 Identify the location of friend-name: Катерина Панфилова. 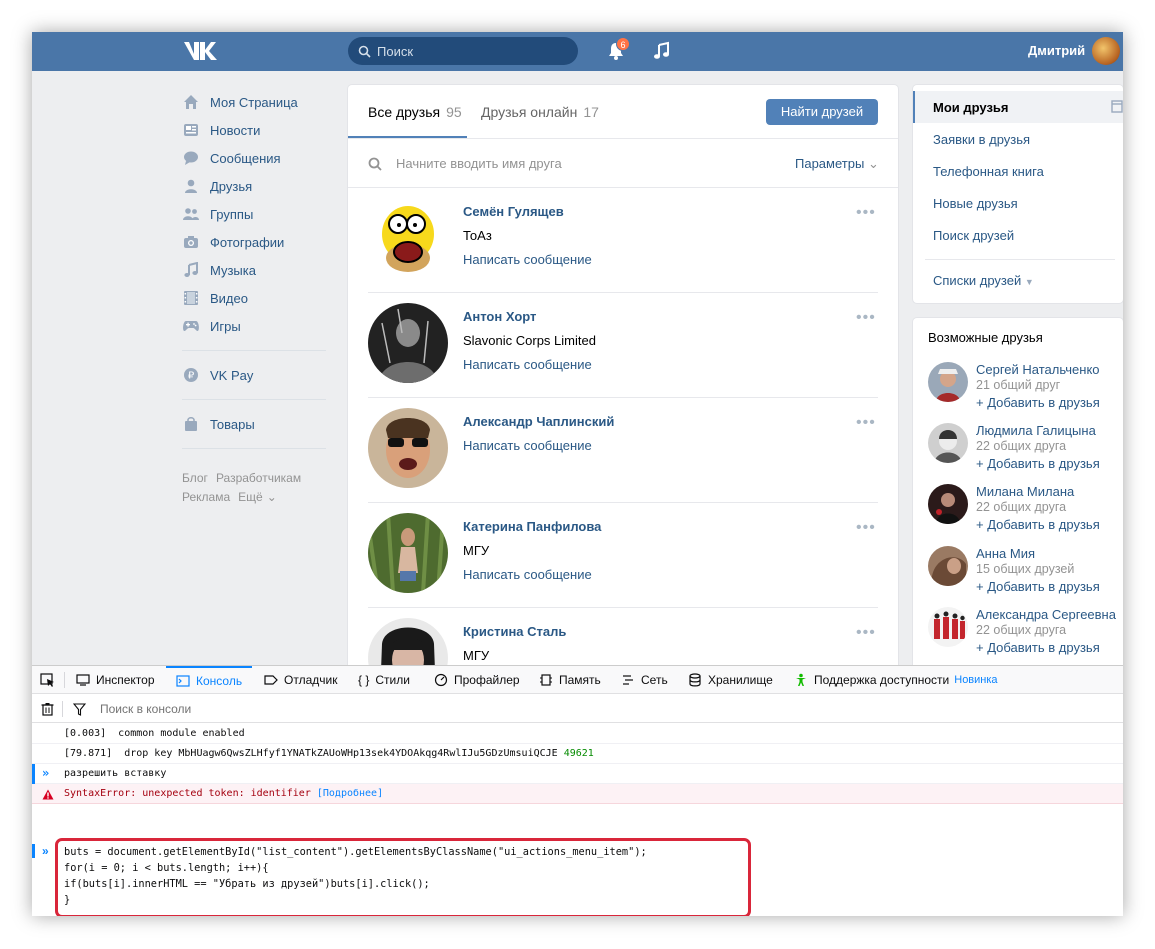
(532, 526).